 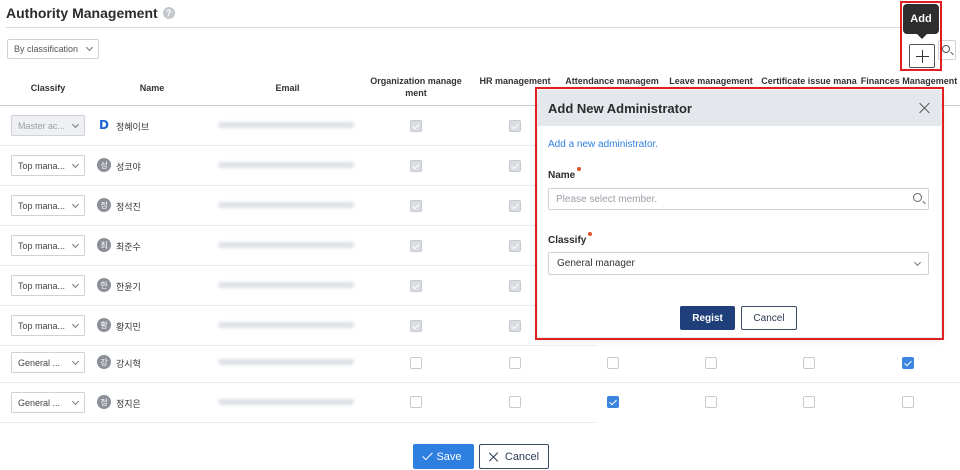 What do you see at coordinates (287, 88) in the screenshot?
I see `header-email: Email` at bounding box center [287, 88].